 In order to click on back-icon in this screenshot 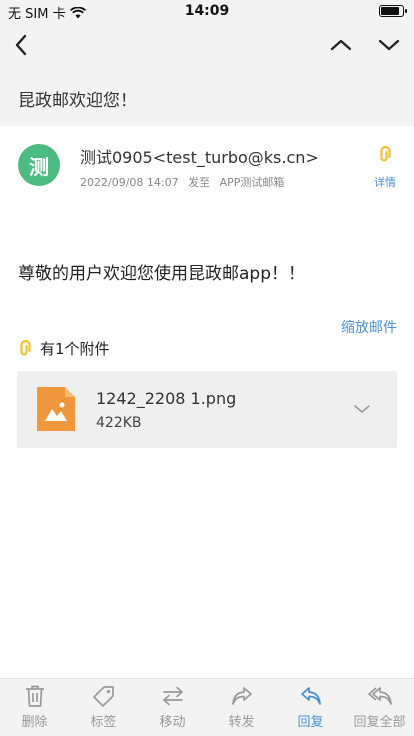, I will do `click(22, 45)`.